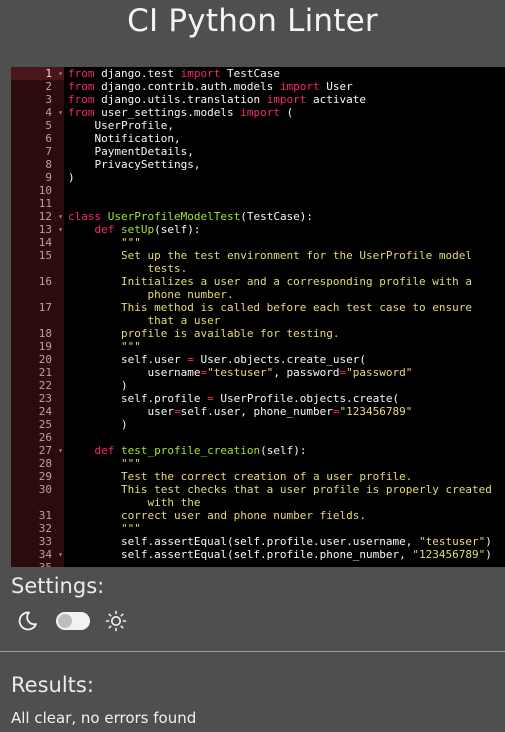 The image size is (505, 732). I want to click on code-line: 25 ), so click(258, 424).